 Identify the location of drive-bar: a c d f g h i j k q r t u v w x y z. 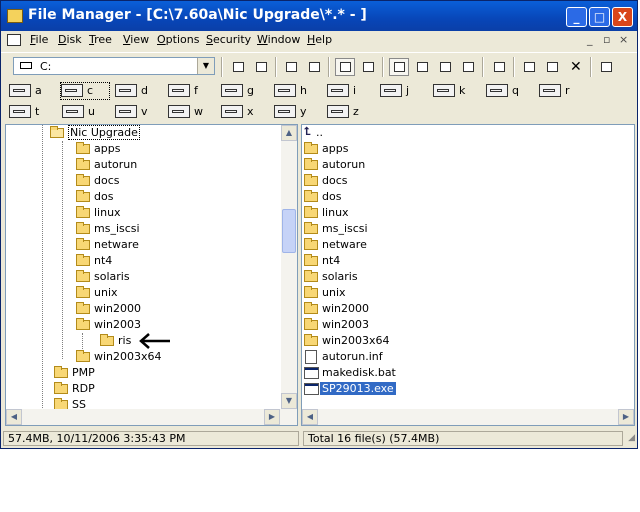
(319, 101).